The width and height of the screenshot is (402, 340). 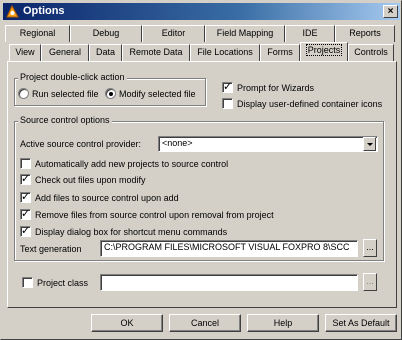 What do you see at coordinates (63, 283) in the screenshot?
I see `project-class-label: Project class` at bounding box center [63, 283].